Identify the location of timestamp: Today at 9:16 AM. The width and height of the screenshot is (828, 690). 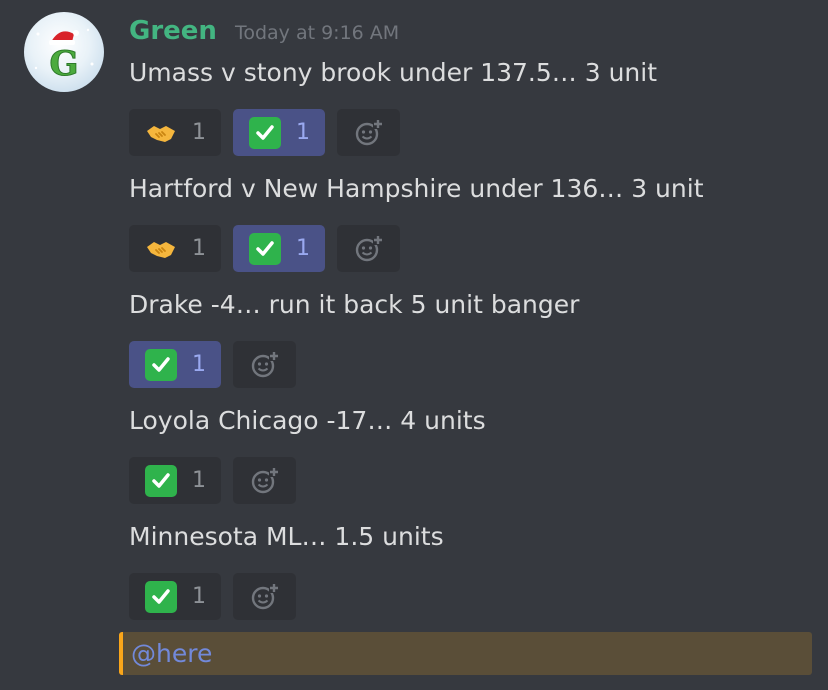
(317, 33).